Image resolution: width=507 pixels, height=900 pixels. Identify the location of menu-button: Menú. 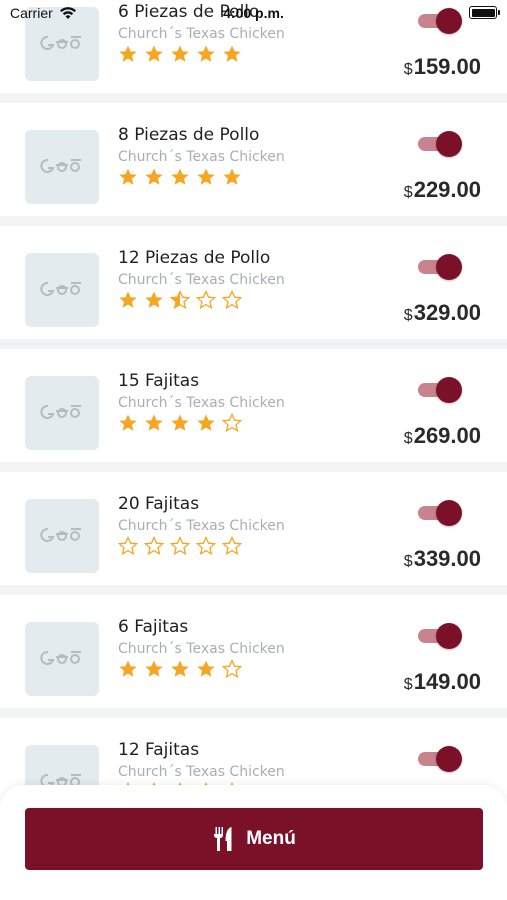
(254, 839).